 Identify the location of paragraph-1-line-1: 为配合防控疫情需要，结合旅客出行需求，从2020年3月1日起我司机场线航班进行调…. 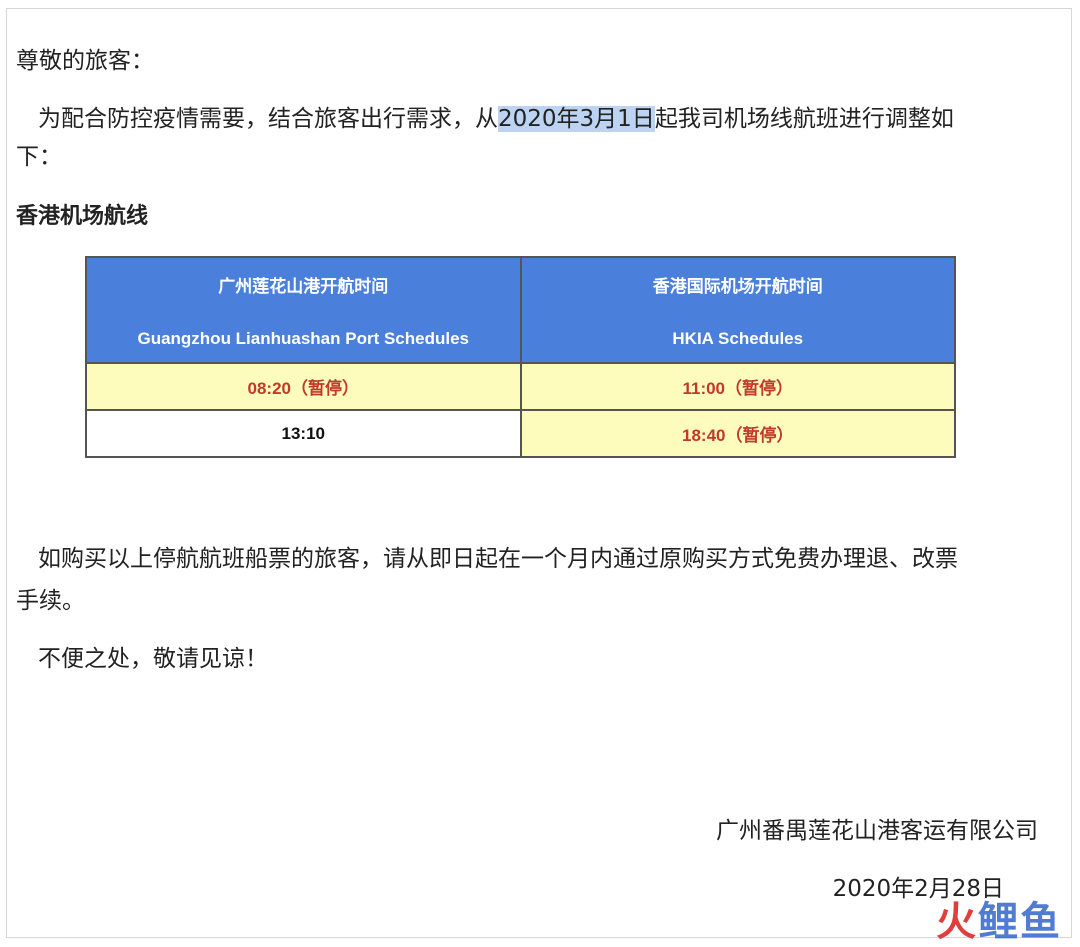
(496, 119).